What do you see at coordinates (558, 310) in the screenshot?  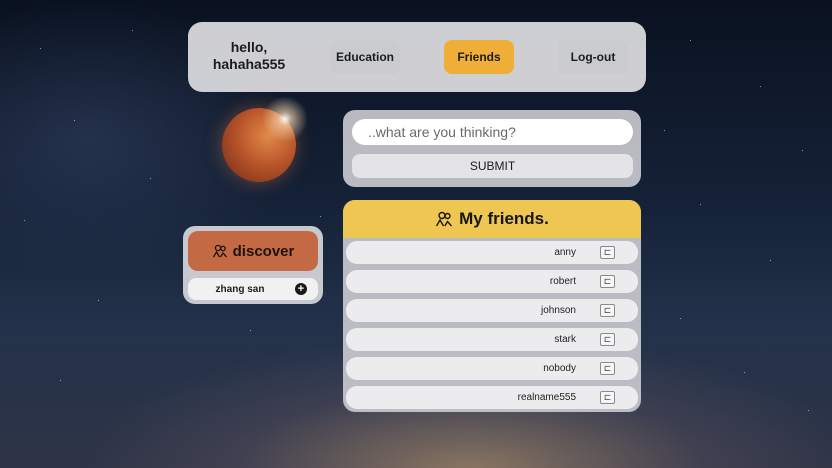 I see `friend-name: johnson` at bounding box center [558, 310].